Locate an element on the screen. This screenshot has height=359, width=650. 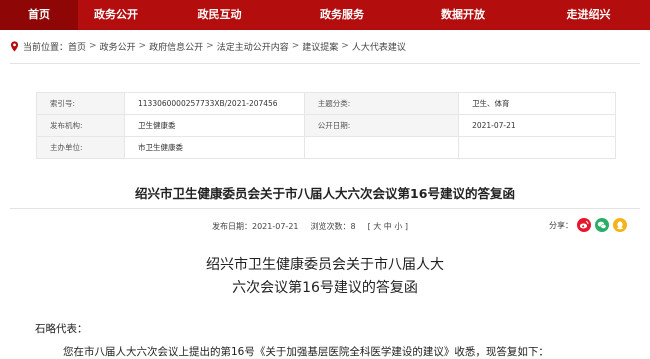
subtitle-line-2: 六次会议第16号建议的答复函 is located at coordinates (325, 288).